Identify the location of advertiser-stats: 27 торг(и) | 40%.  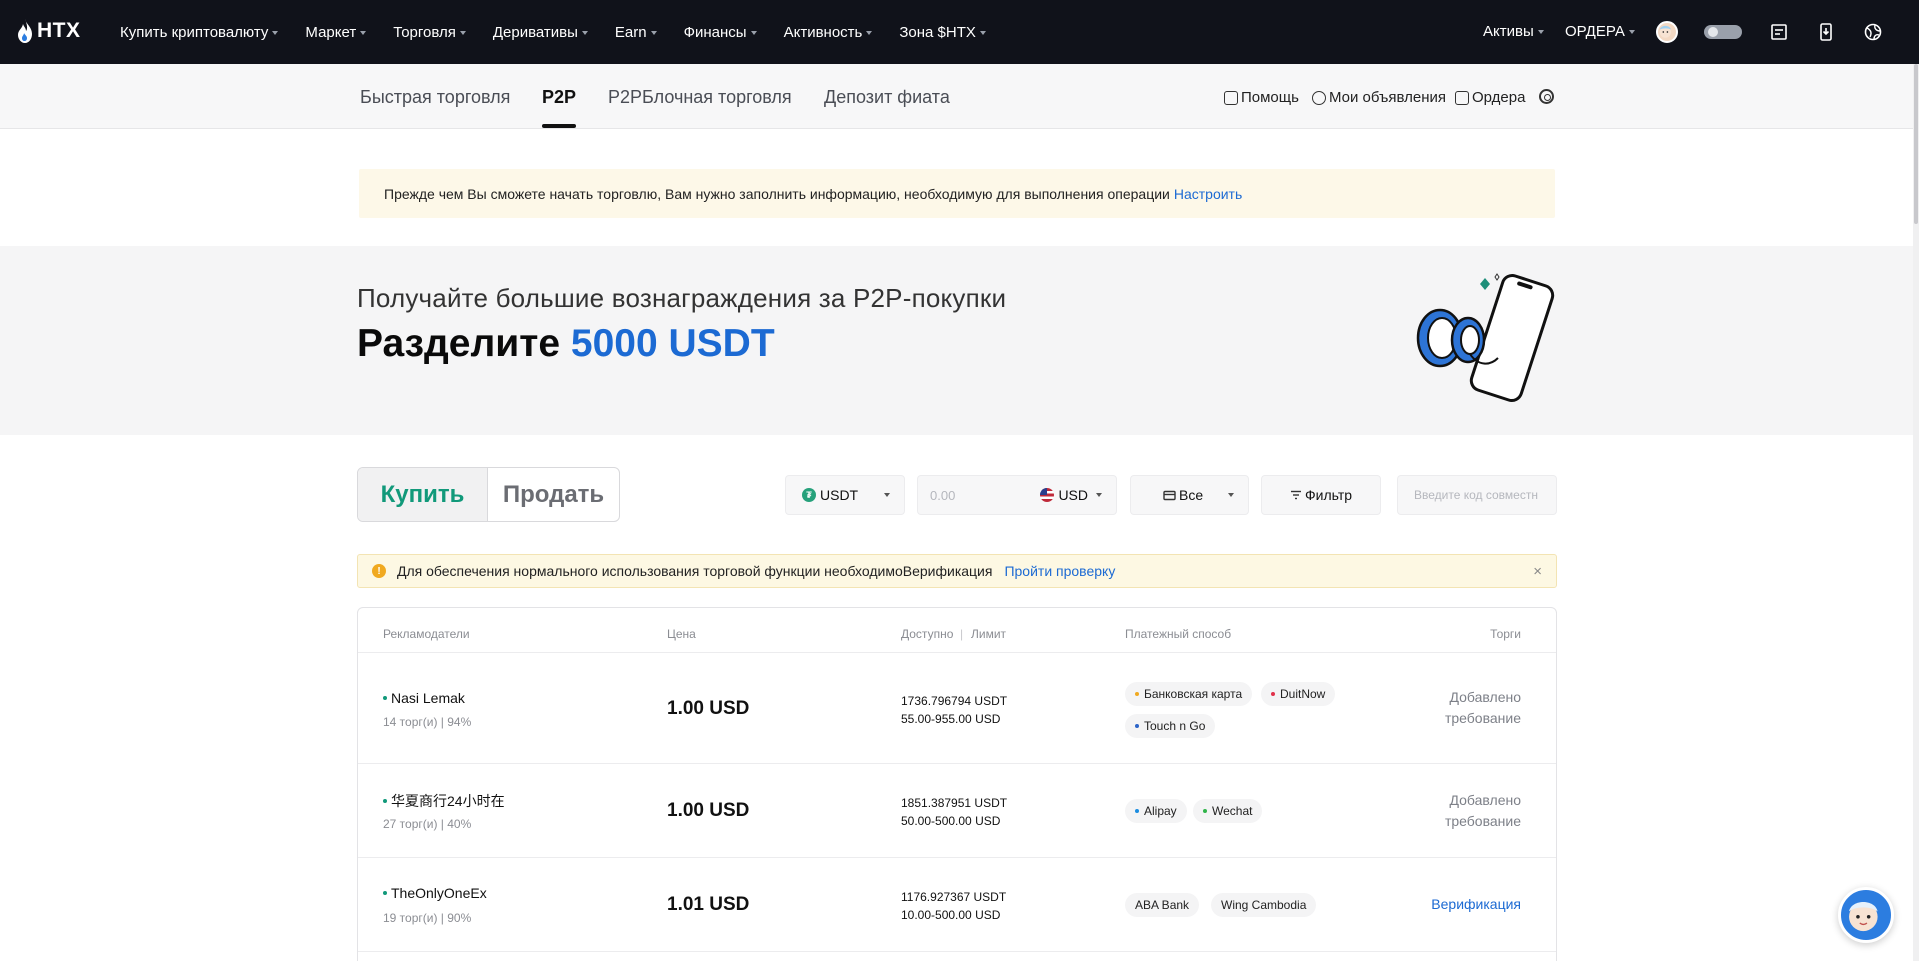
(427, 824).